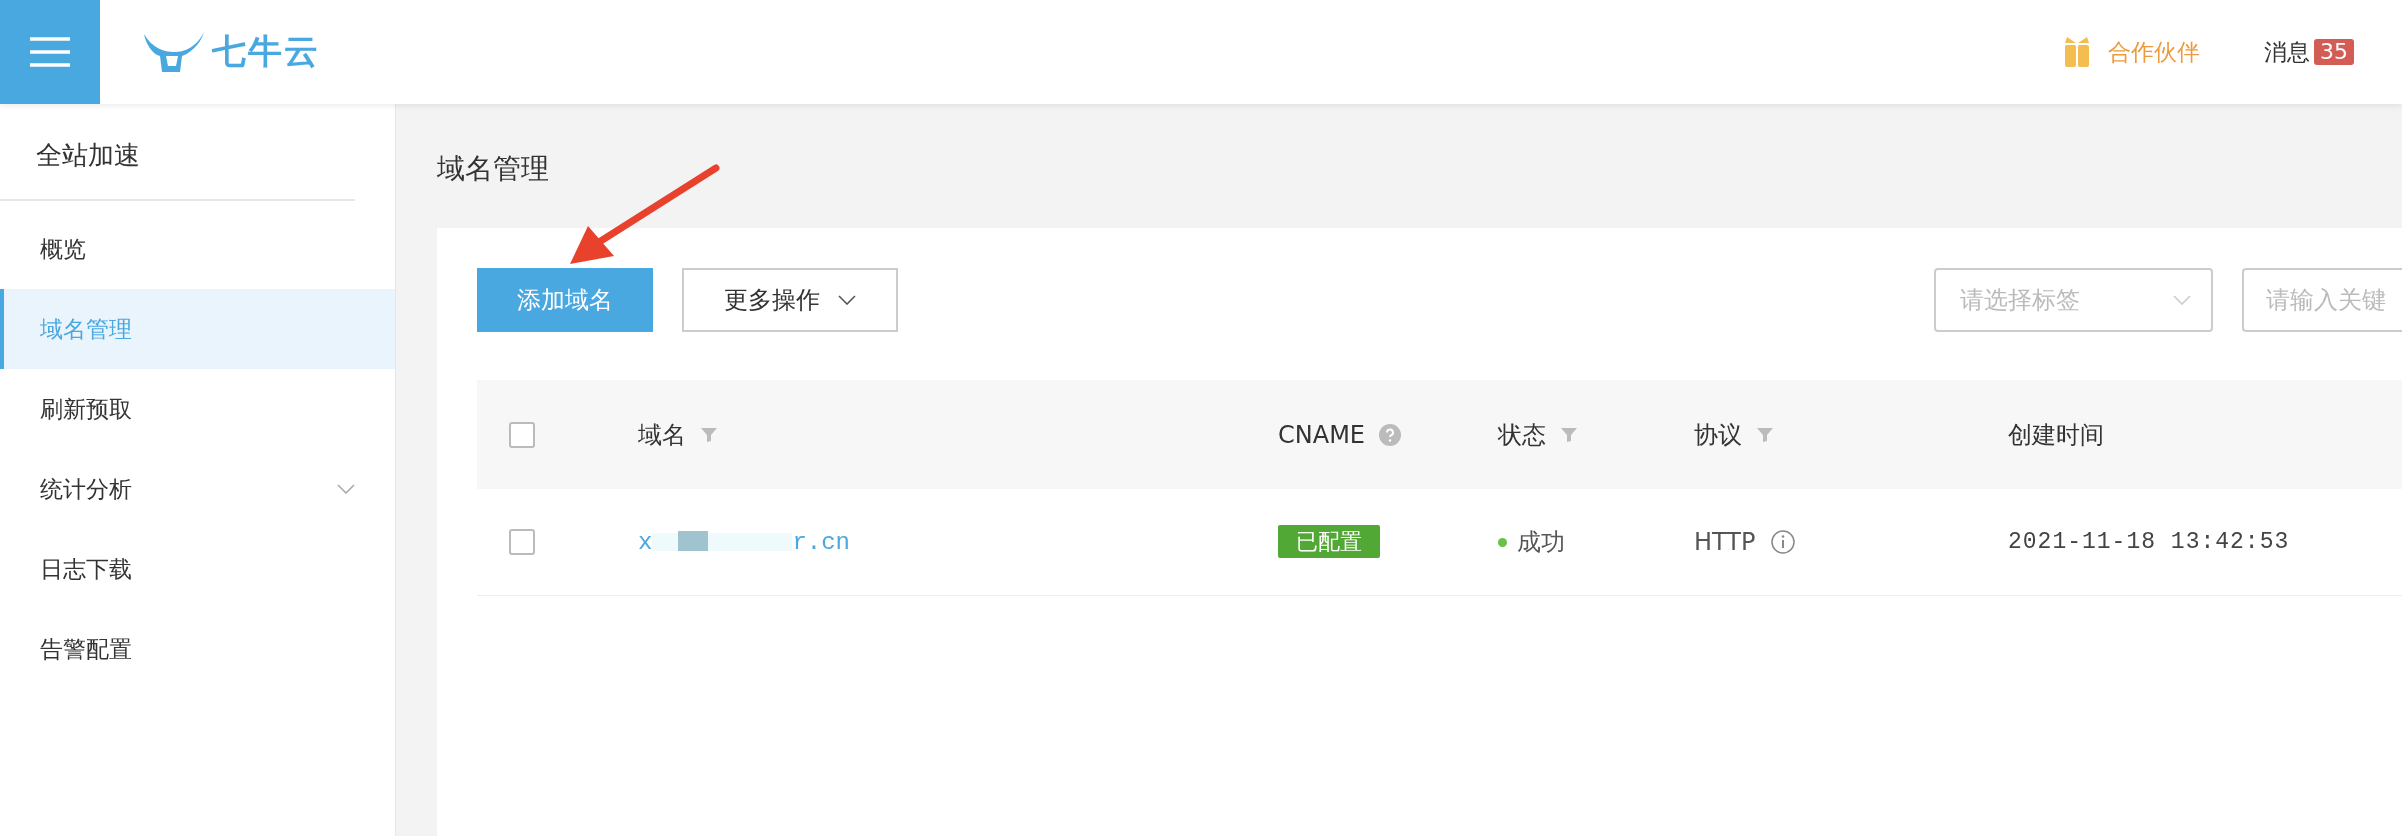  I want to click on menu-button, so click(50, 52).